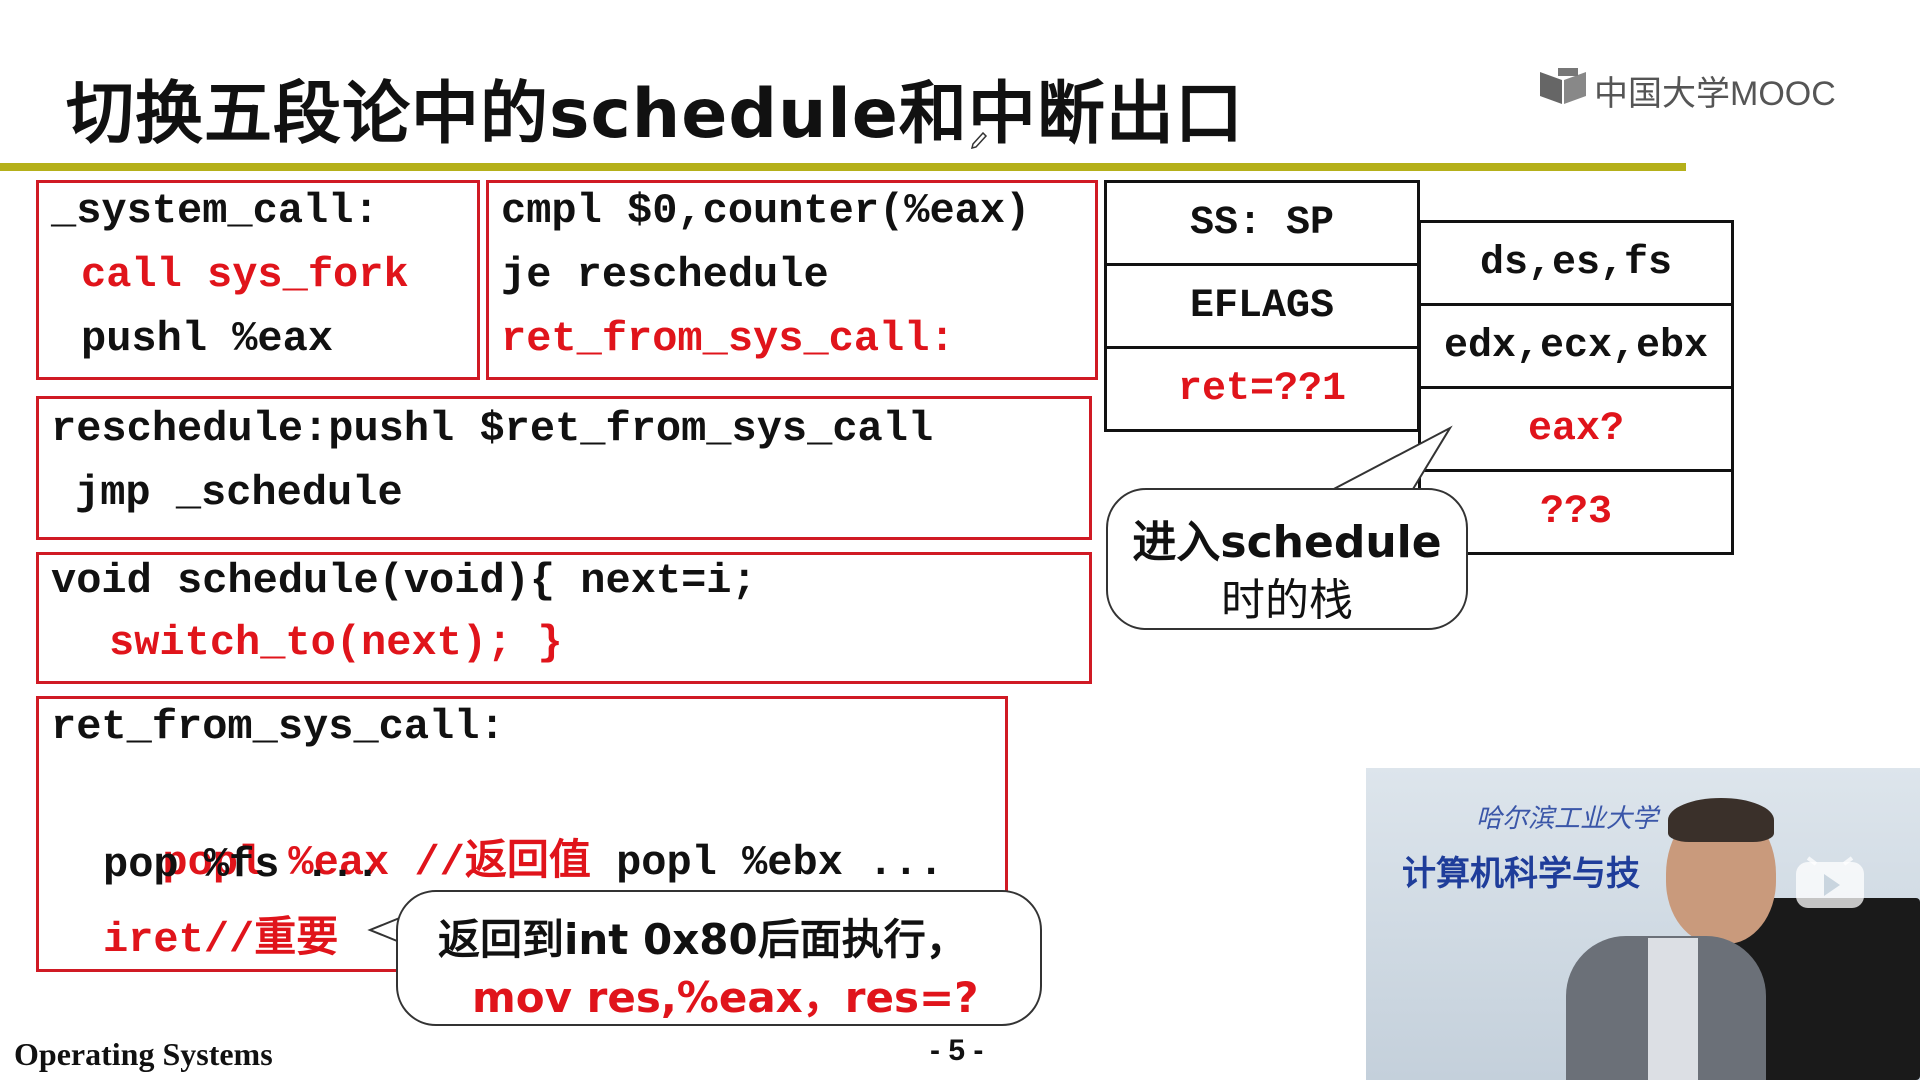 The width and height of the screenshot is (1920, 1080). Describe the element at coordinates (725, 997) in the screenshot. I see `callout-line: mov res,%eax，res=?` at that location.